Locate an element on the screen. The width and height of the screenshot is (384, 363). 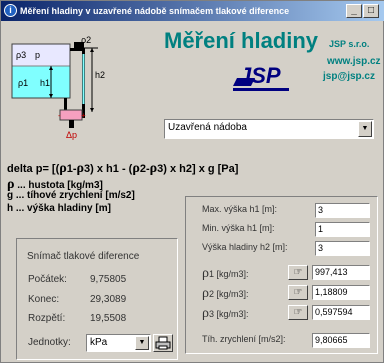
rho3-pick-button: ☞ is located at coordinates (298, 312).